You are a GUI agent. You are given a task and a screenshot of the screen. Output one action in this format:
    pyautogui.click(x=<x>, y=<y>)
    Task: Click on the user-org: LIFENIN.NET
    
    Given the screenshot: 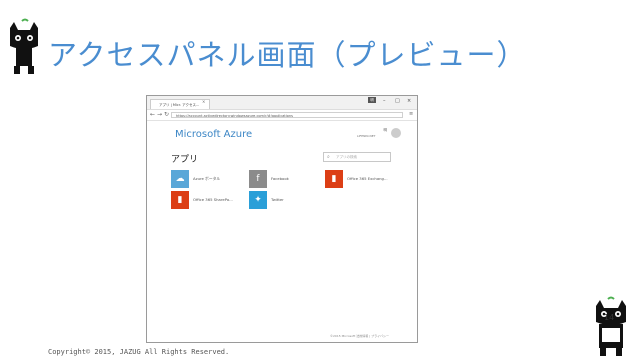 What is the action you would take?
    pyautogui.click(x=366, y=136)
    